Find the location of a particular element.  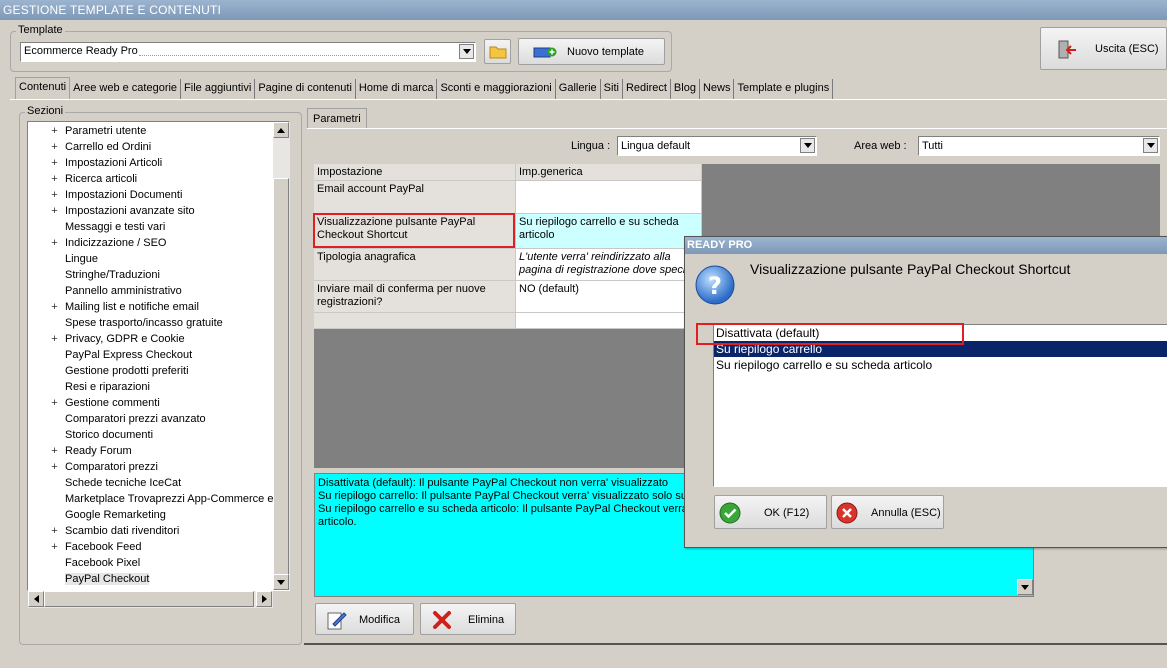

tree-item: + Impostazioni Articoli is located at coordinates (158, 163).